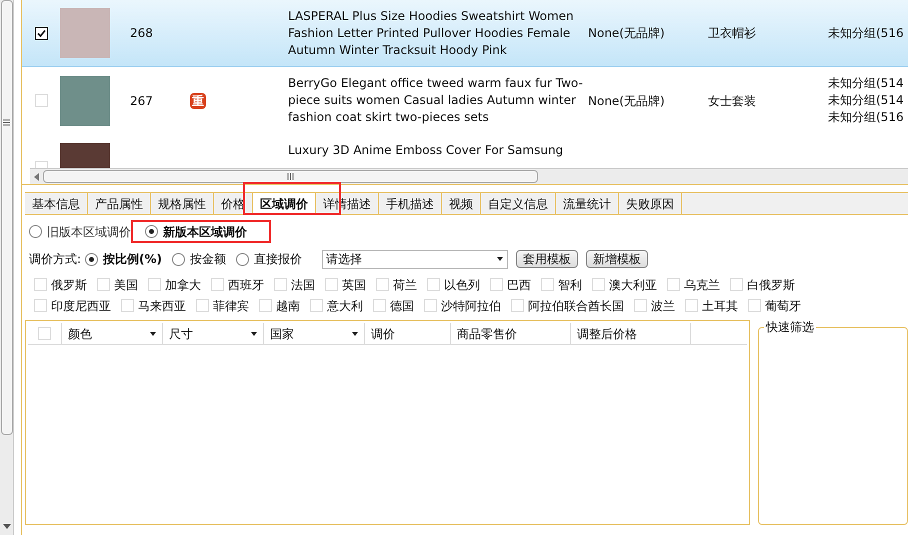  I want to click on template-button: 套用模板, so click(547, 259).